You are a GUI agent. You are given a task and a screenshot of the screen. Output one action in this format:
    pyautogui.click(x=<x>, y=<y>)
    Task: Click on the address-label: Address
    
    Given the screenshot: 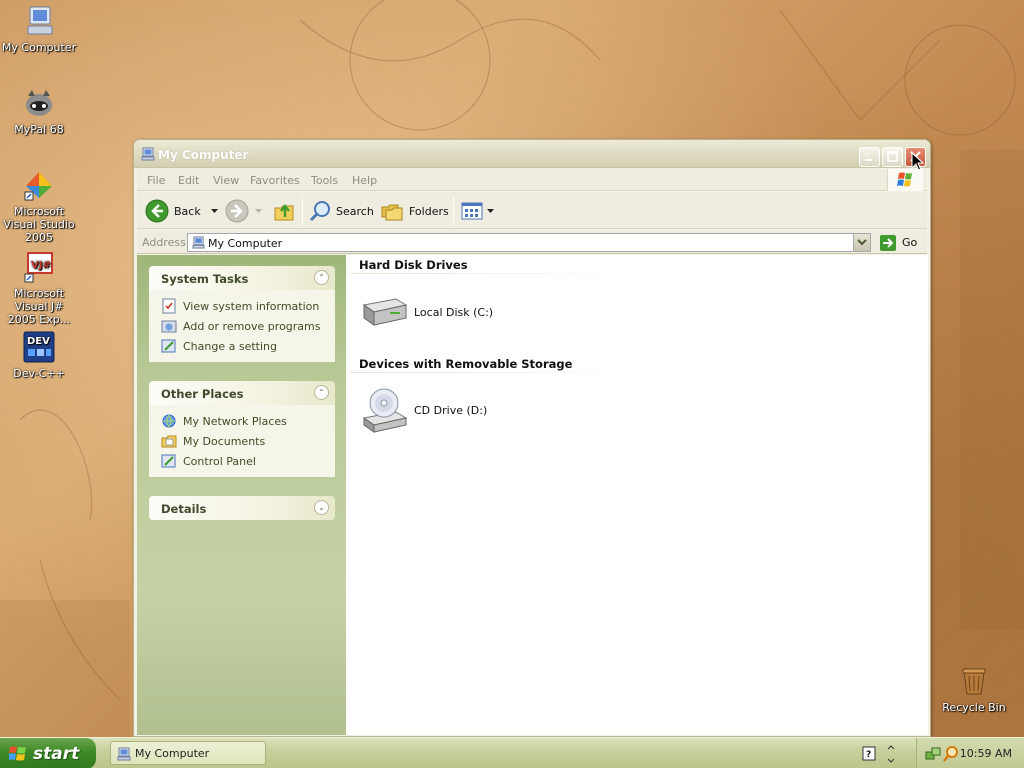 What is the action you would take?
    pyautogui.click(x=164, y=242)
    